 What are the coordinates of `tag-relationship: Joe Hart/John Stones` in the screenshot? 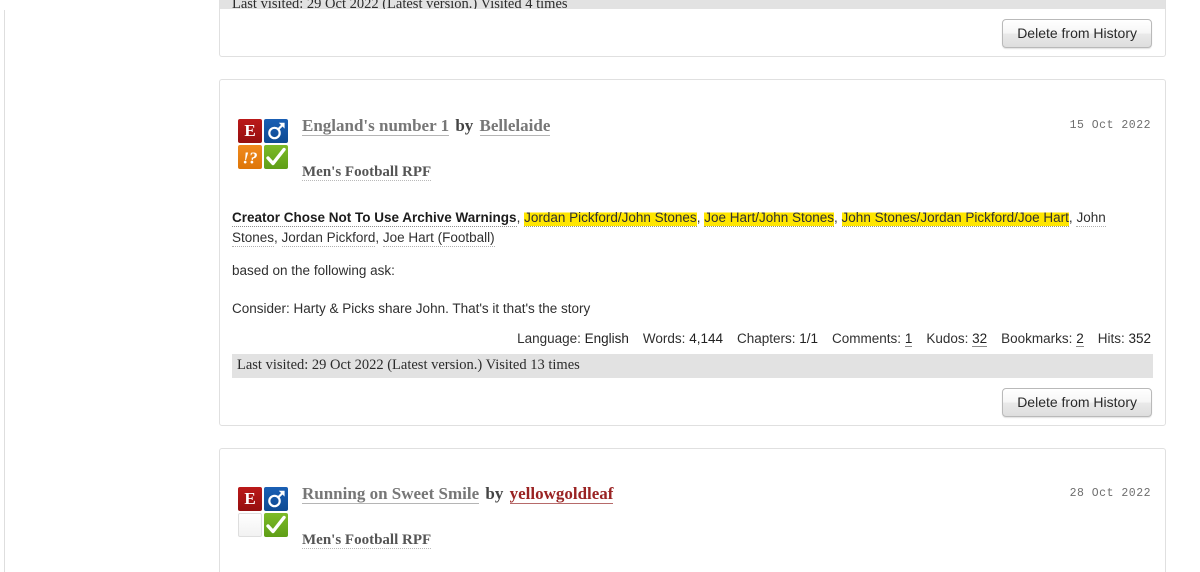 It's located at (773, 218).